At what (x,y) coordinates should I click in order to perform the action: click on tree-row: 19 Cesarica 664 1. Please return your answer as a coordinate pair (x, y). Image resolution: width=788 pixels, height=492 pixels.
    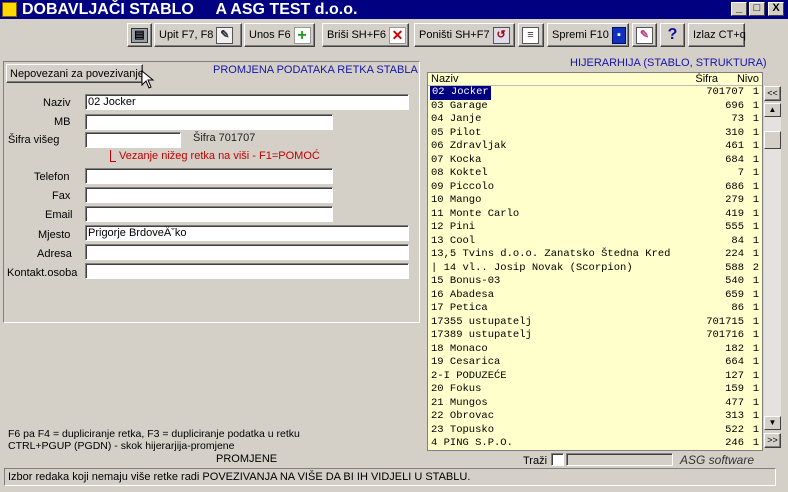
    Looking at the image, I should click on (595, 363).